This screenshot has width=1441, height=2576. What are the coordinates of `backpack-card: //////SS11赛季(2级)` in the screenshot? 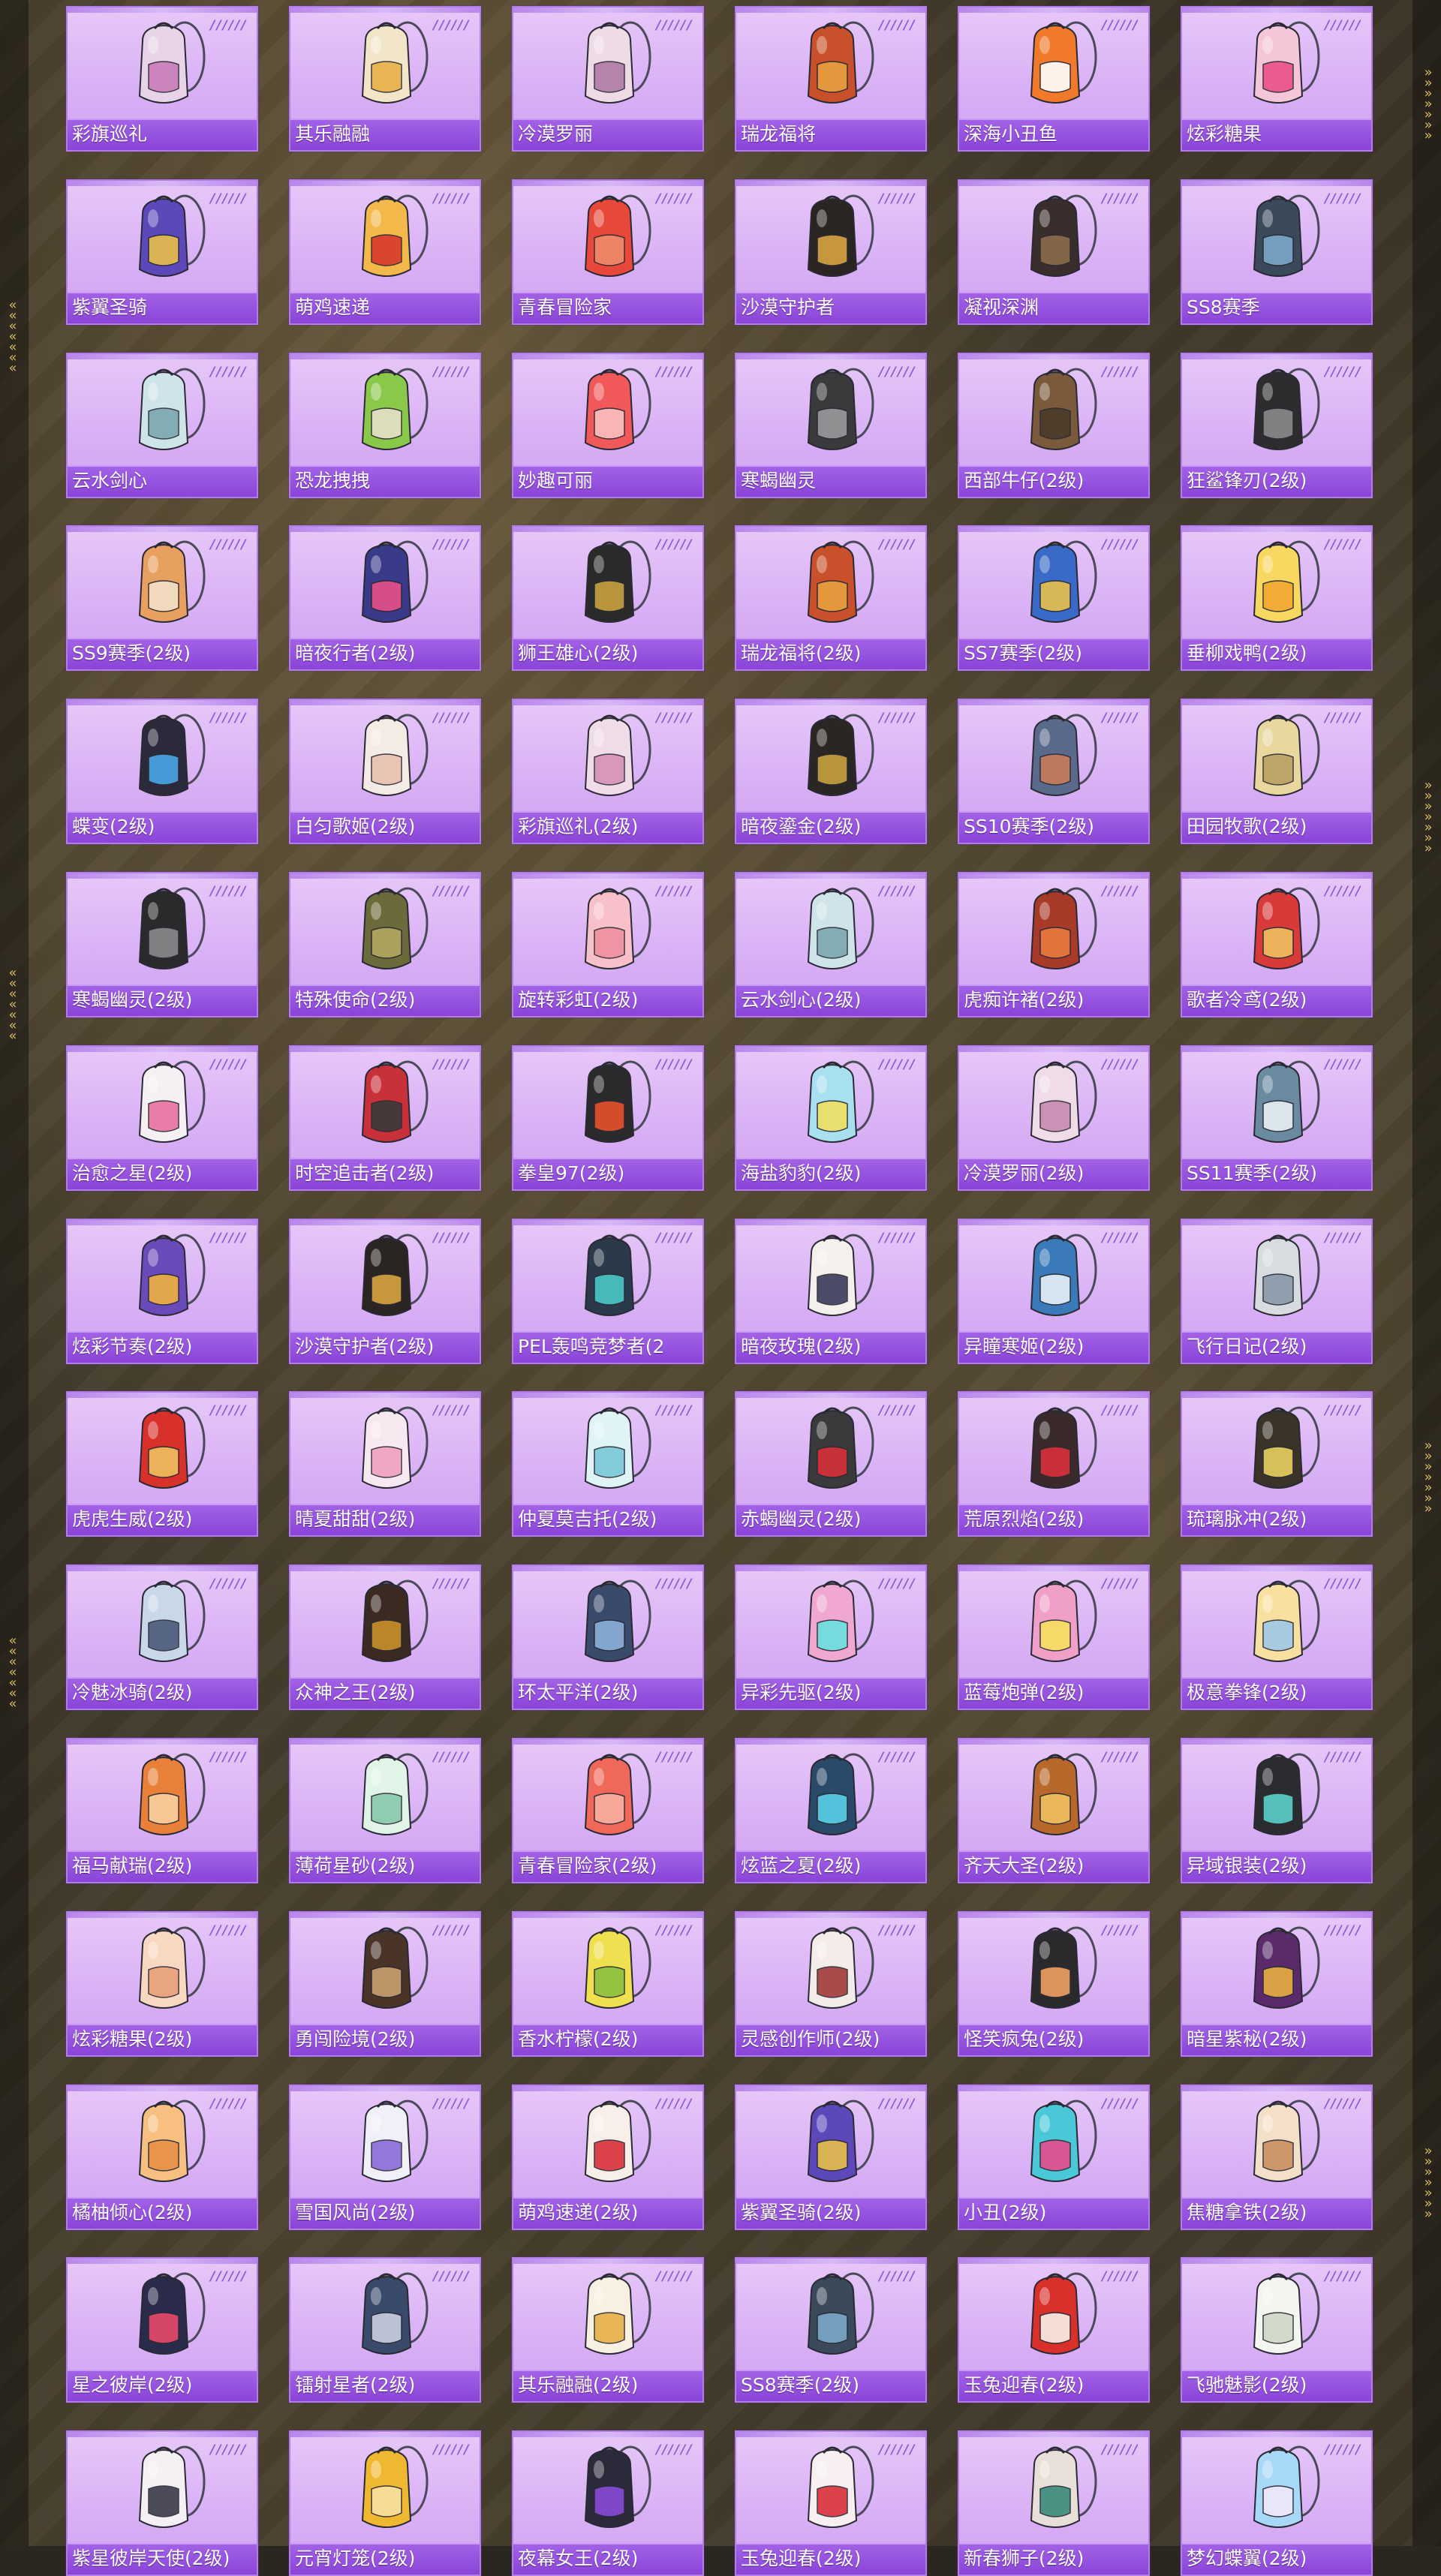 It's located at (1277, 1118).